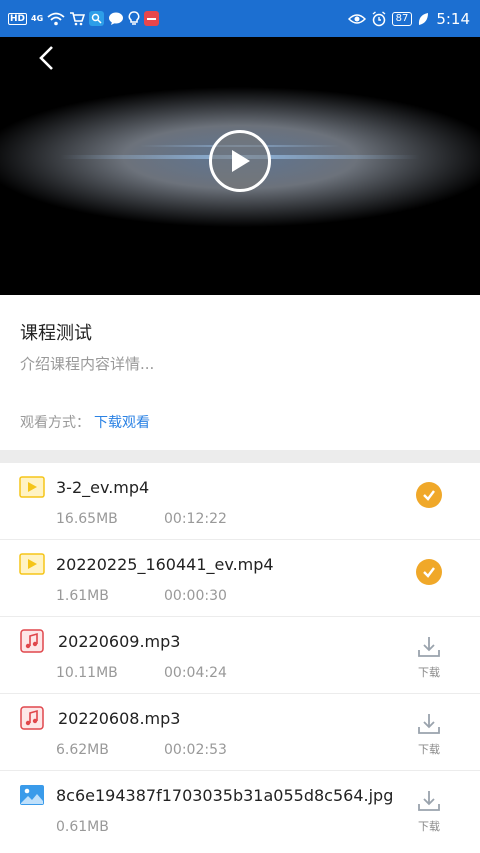 The image size is (480, 853). Describe the element at coordinates (240, 18) in the screenshot. I see `status-bar: HD 4G 87 5:14` at that location.